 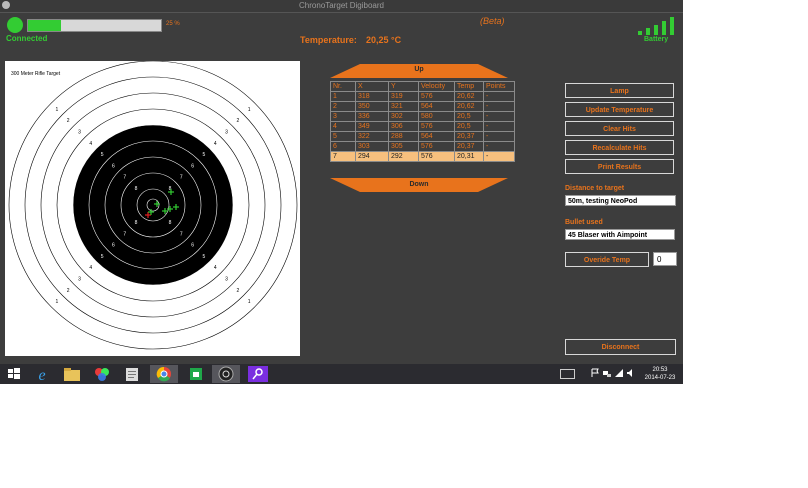 I want to click on progress-fill, so click(x=45, y=25).